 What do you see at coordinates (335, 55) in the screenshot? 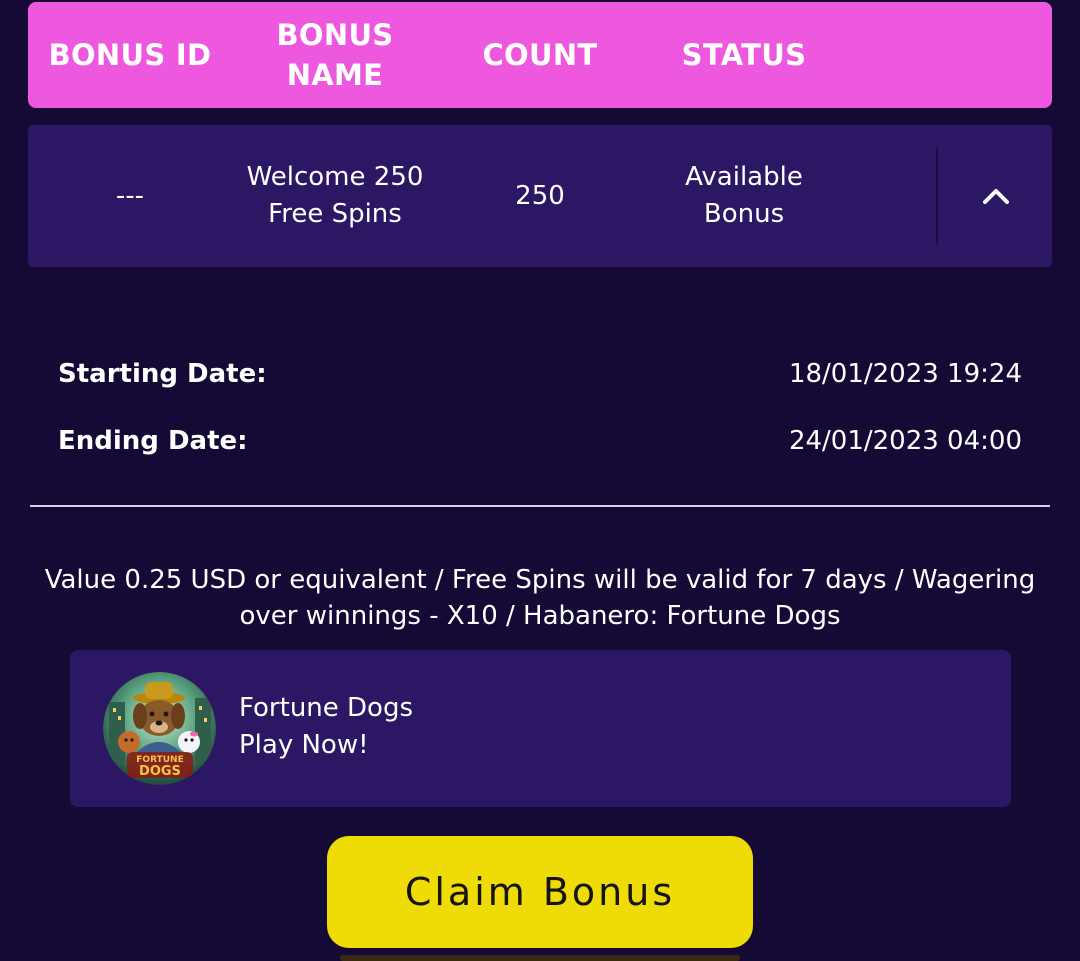
I see `header-bonus-name: BONUS NAME` at bounding box center [335, 55].